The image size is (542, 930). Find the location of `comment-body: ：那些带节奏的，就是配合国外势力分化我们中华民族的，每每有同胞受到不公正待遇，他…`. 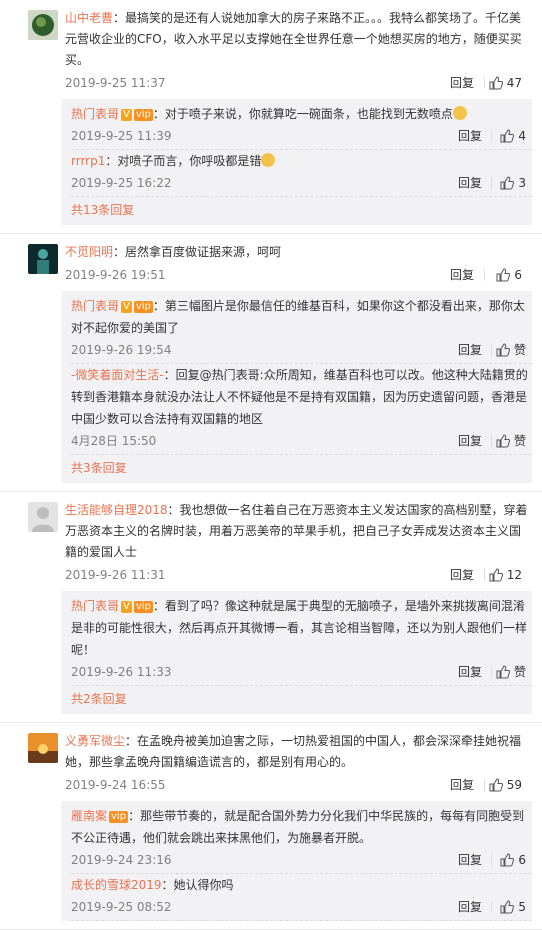

comment-body: ：那些带节奏的，就是配合国外势力分化我们中华民族的，每每有同胞受到不公正待遇，他… is located at coordinates (298, 827).